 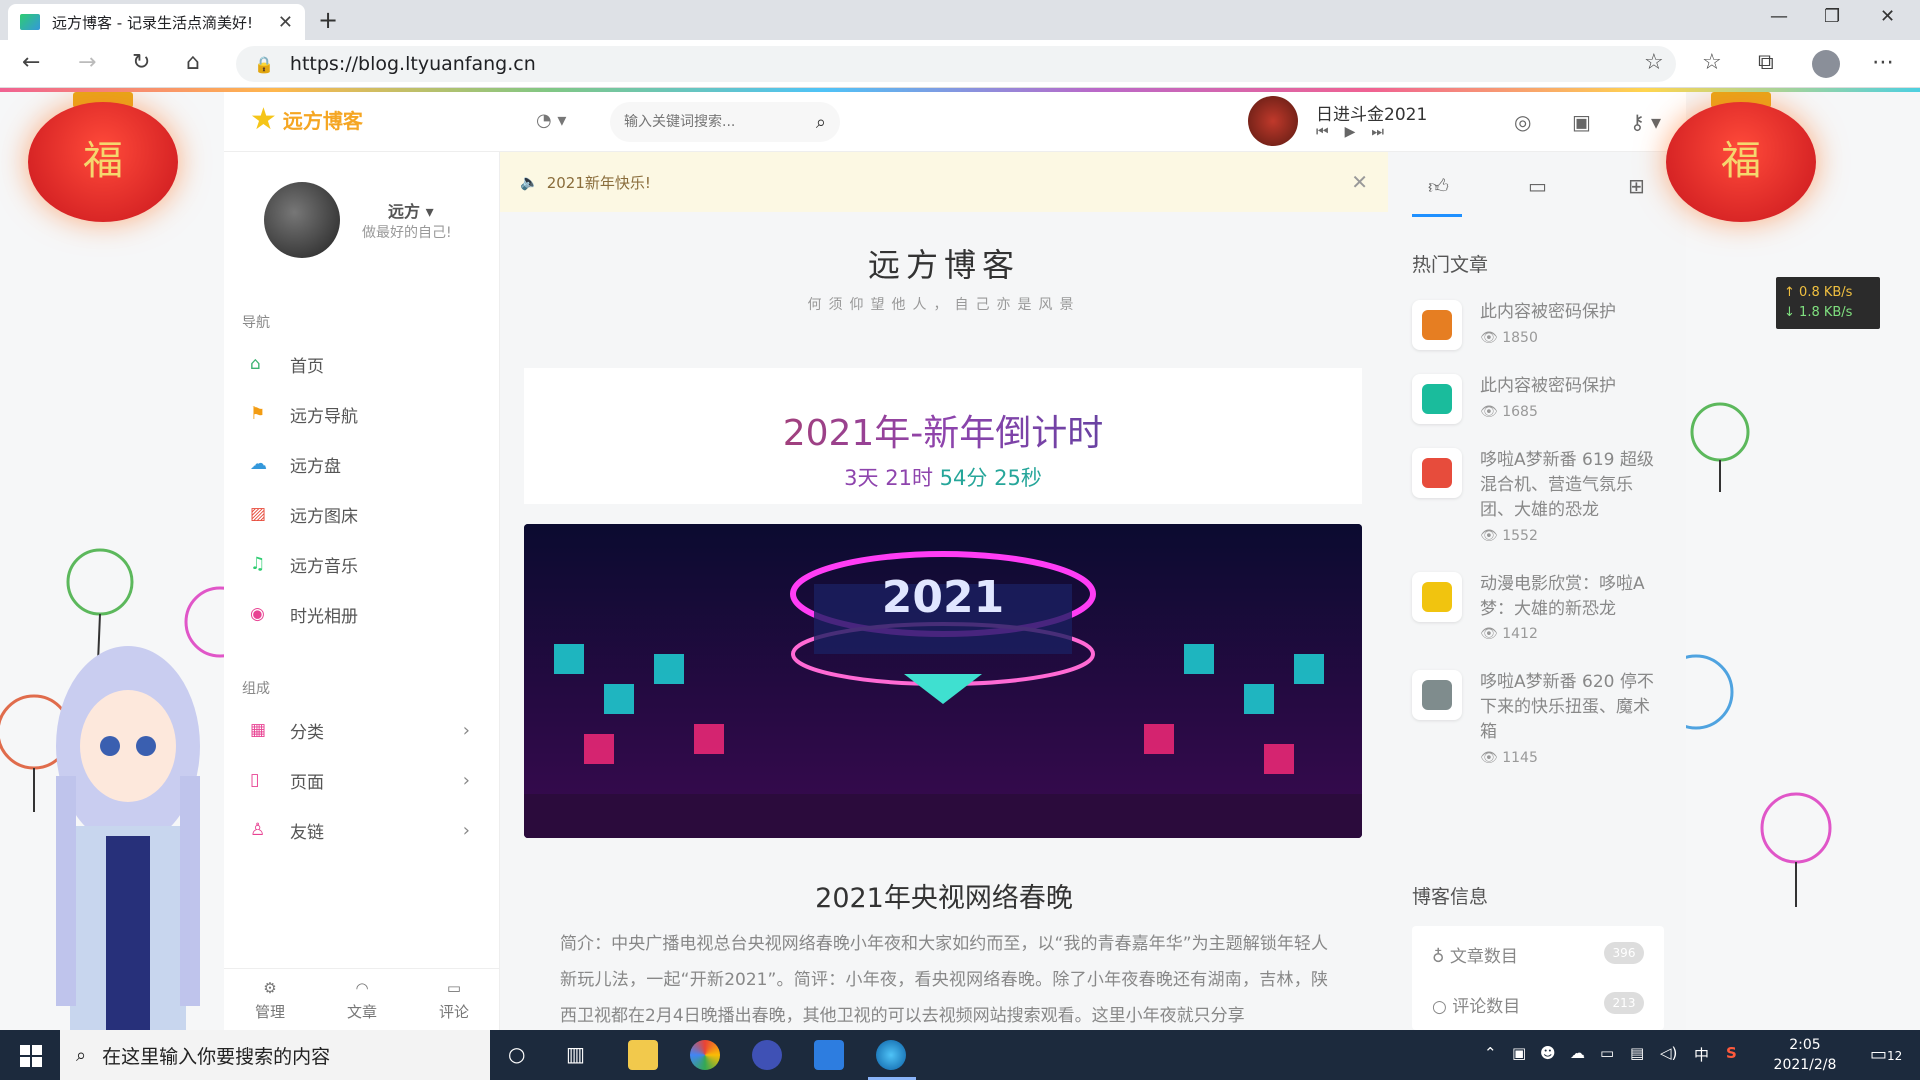 I want to click on theme-toggle-icon: ◔ ▾, so click(x=551, y=120).